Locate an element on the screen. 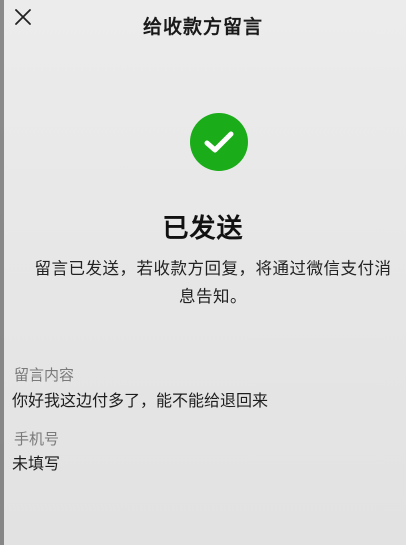 This screenshot has height=545, width=406. top-bar: 给收款方留言 is located at coordinates (203, 26).